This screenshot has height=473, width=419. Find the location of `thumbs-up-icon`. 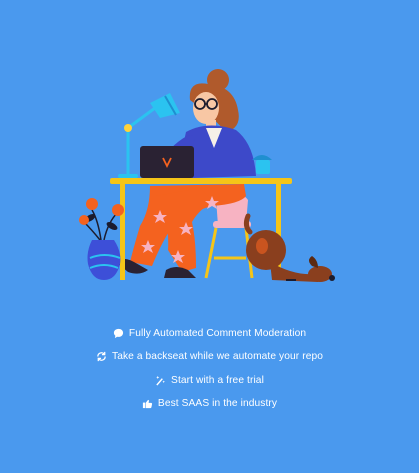

thumbs-up-icon is located at coordinates (147, 403).